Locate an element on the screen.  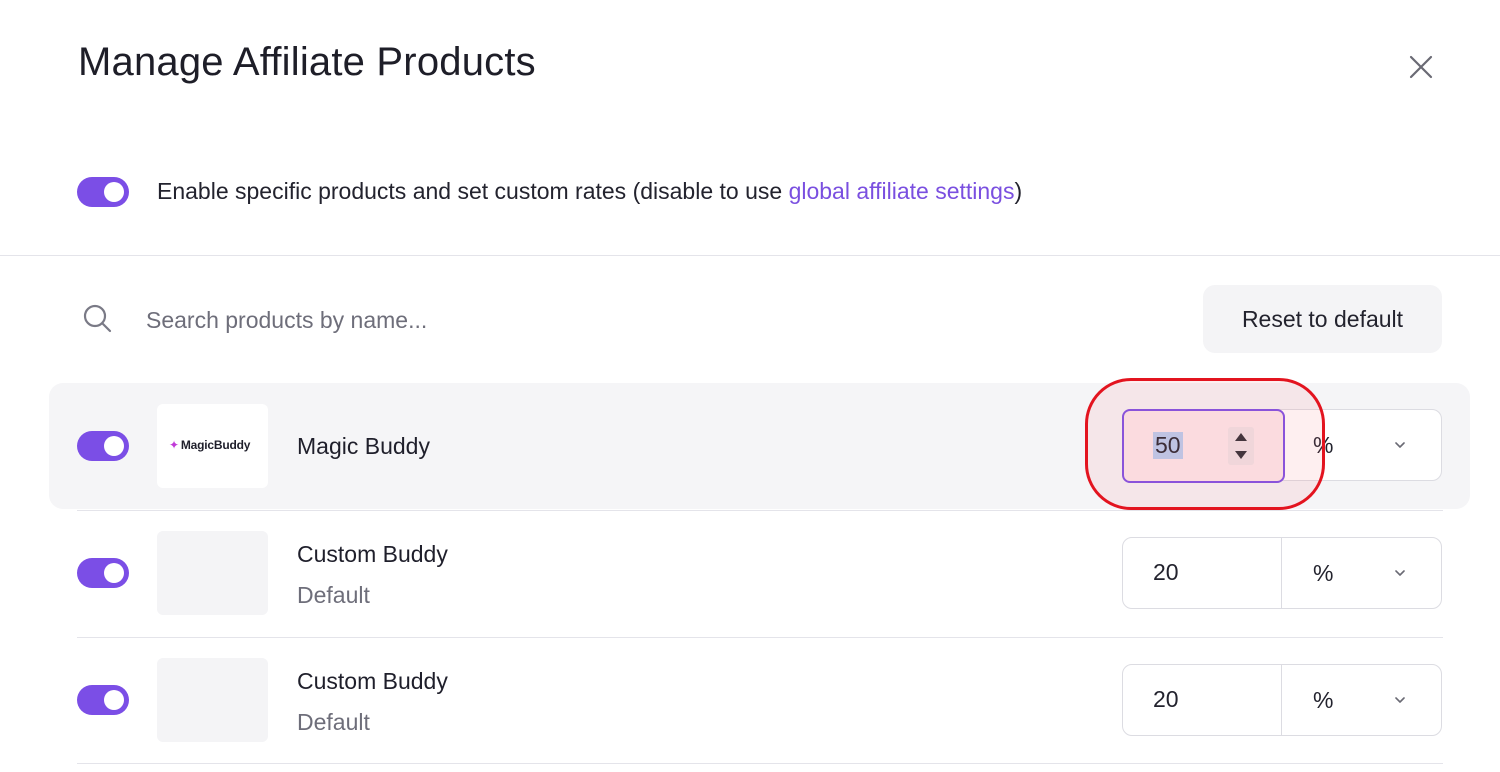
section-divider is located at coordinates (750, 255).